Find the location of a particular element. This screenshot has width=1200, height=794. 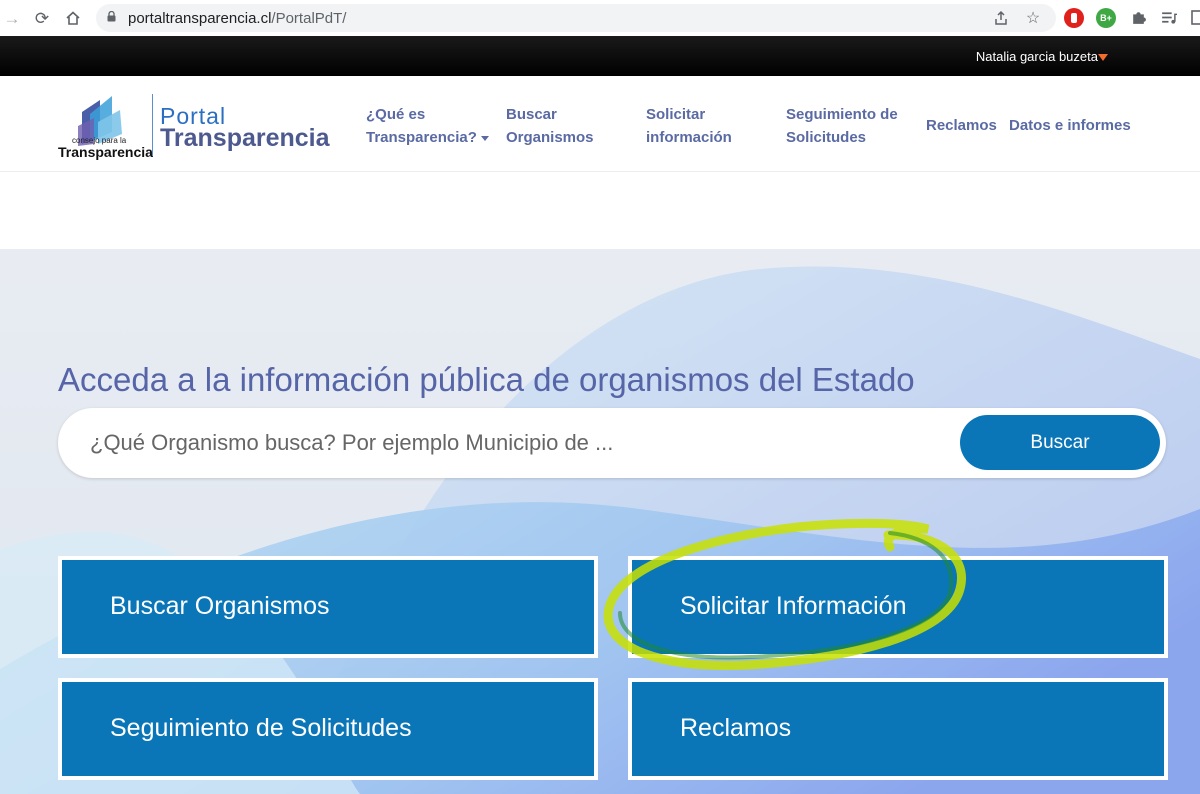

user-name-link: Natalia garcia buzeta is located at coordinates (1037, 56).